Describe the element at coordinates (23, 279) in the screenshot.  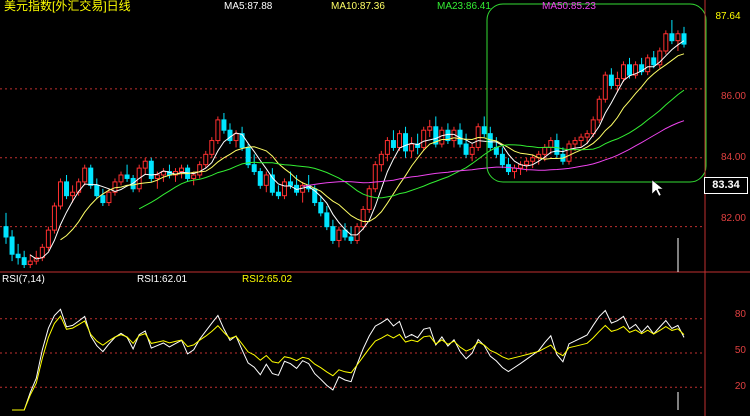
I see `rsi-label: RSI(7,14)` at that location.